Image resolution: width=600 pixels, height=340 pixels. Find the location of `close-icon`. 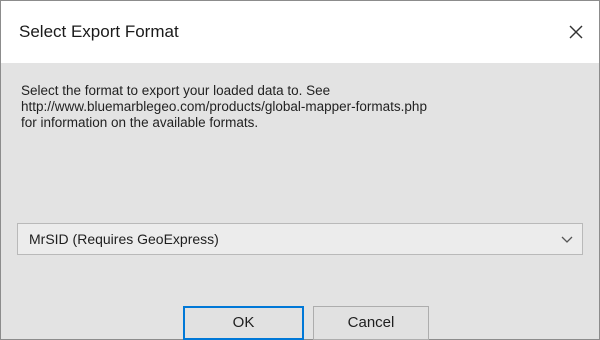

close-icon is located at coordinates (576, 32).